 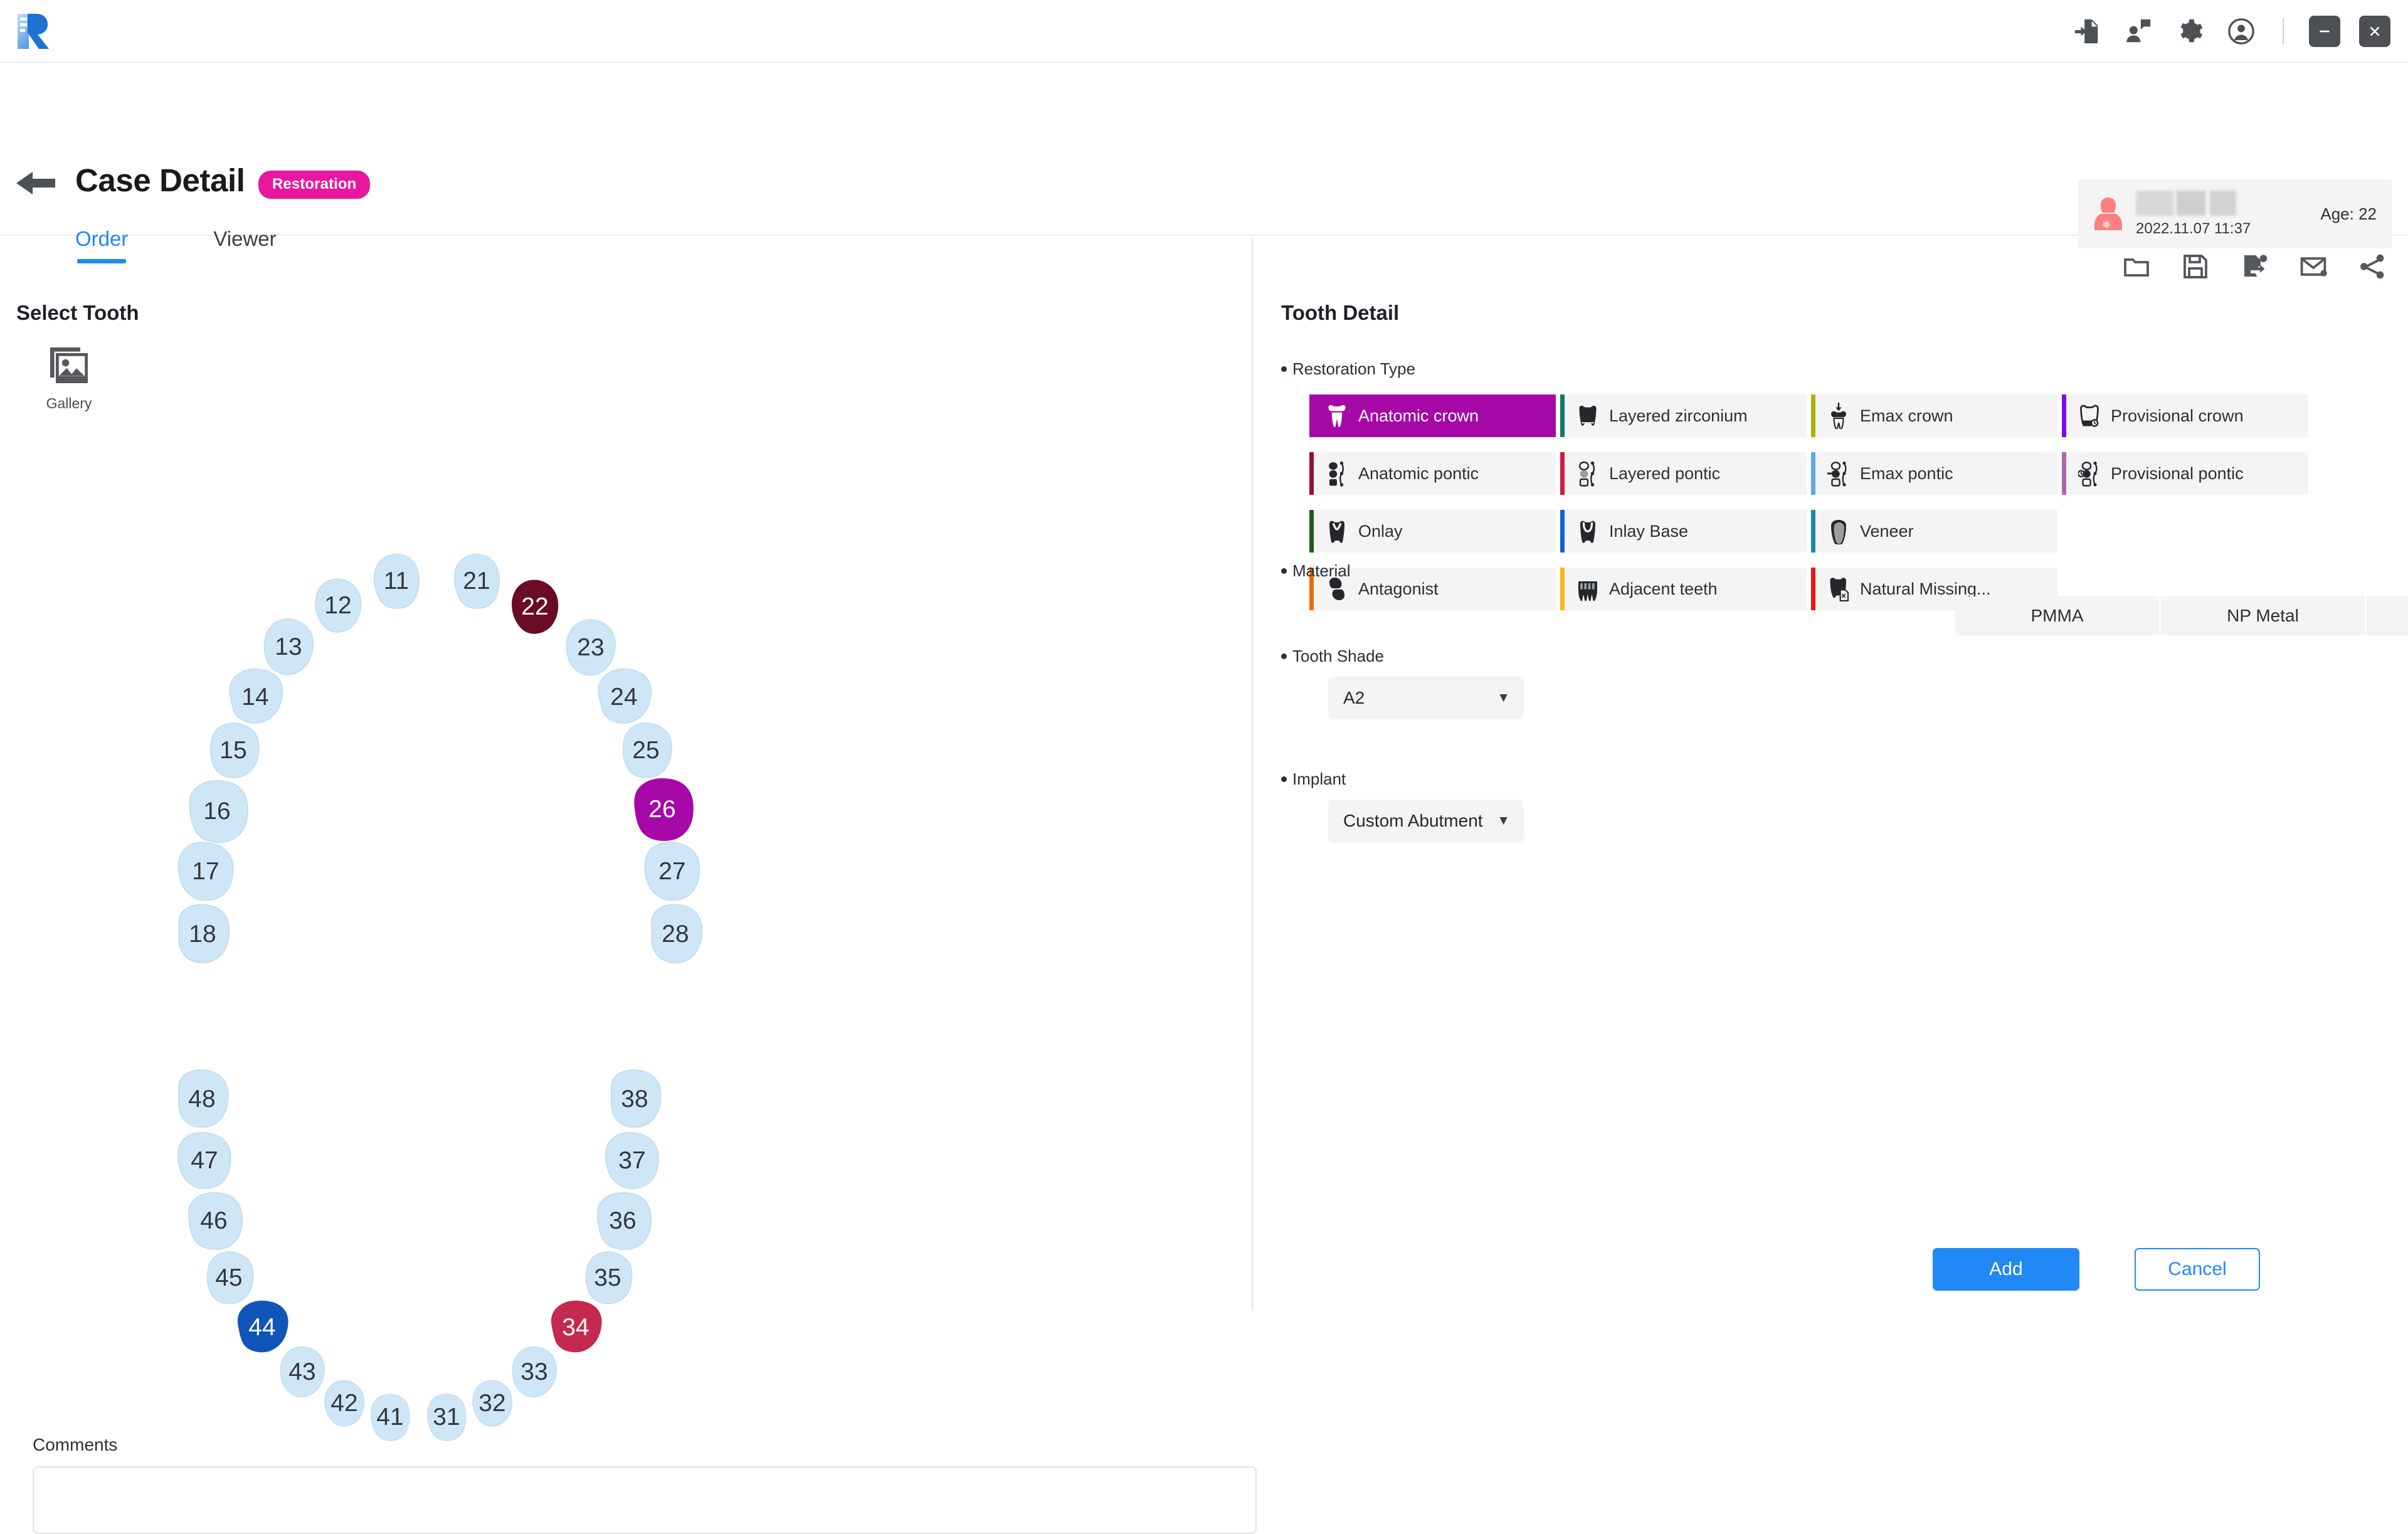 What do you see at coordinates (1649, 531) in the screenshot?
I see `restoration-type-label: Inlay Base` at bounding box center [1649, 531].